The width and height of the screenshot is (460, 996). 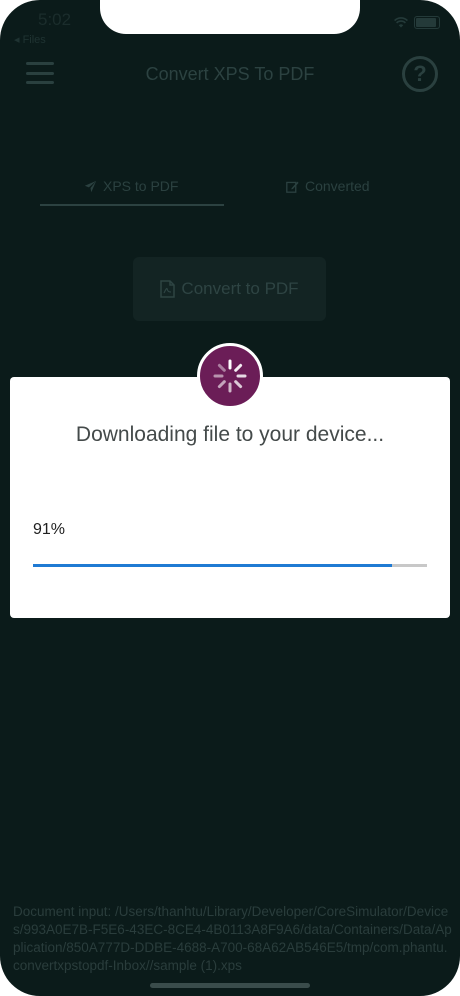 I want to click on tab-converted: Converted, so click(x=328, y=186).